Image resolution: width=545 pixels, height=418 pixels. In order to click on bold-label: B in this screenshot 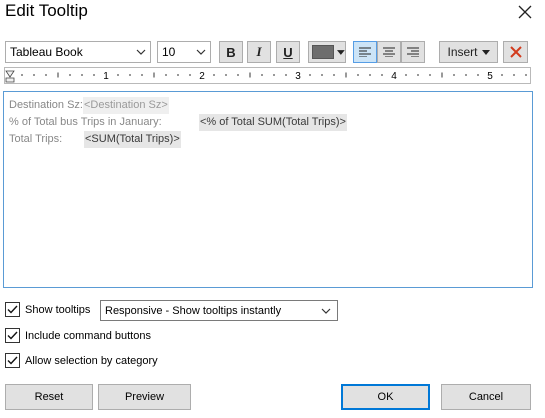, I will do `click(231, 52)`.